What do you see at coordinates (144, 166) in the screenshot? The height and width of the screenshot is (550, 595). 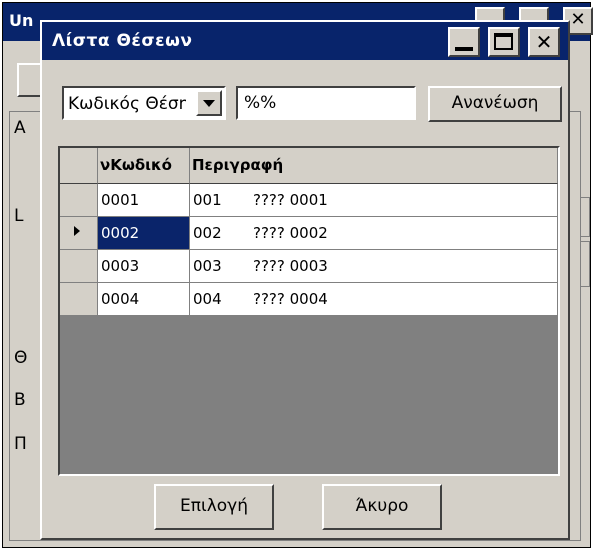 I see `column-header-code: νΚωδικό` at bounding box center [144, 166].